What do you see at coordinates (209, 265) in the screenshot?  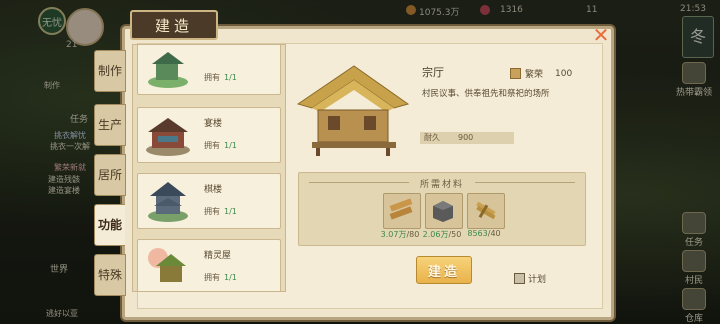 I see `list-item: 精灵屋 拥有 1/1` at bounding box center [209, 265].